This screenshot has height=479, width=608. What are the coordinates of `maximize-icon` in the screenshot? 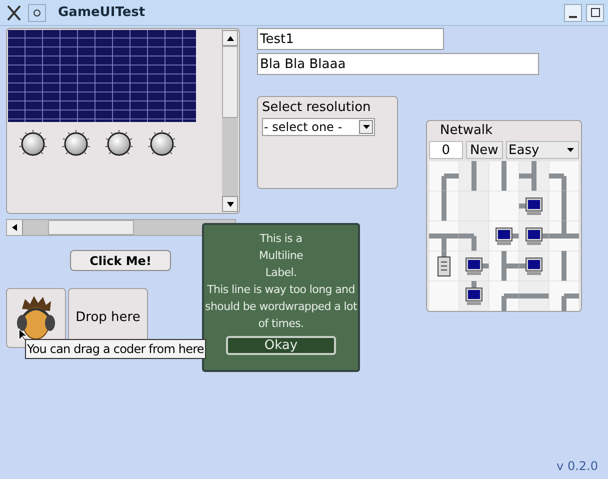 It's located at (595, 13).